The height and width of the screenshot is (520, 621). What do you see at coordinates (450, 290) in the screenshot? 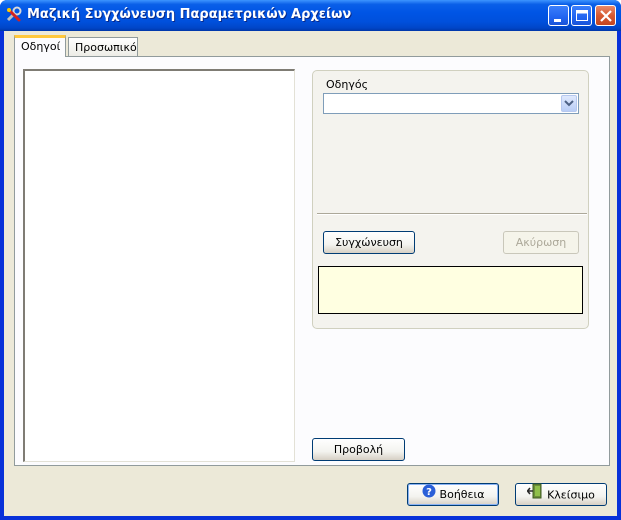
I see `status-panel` at bounding box center [450, 290].